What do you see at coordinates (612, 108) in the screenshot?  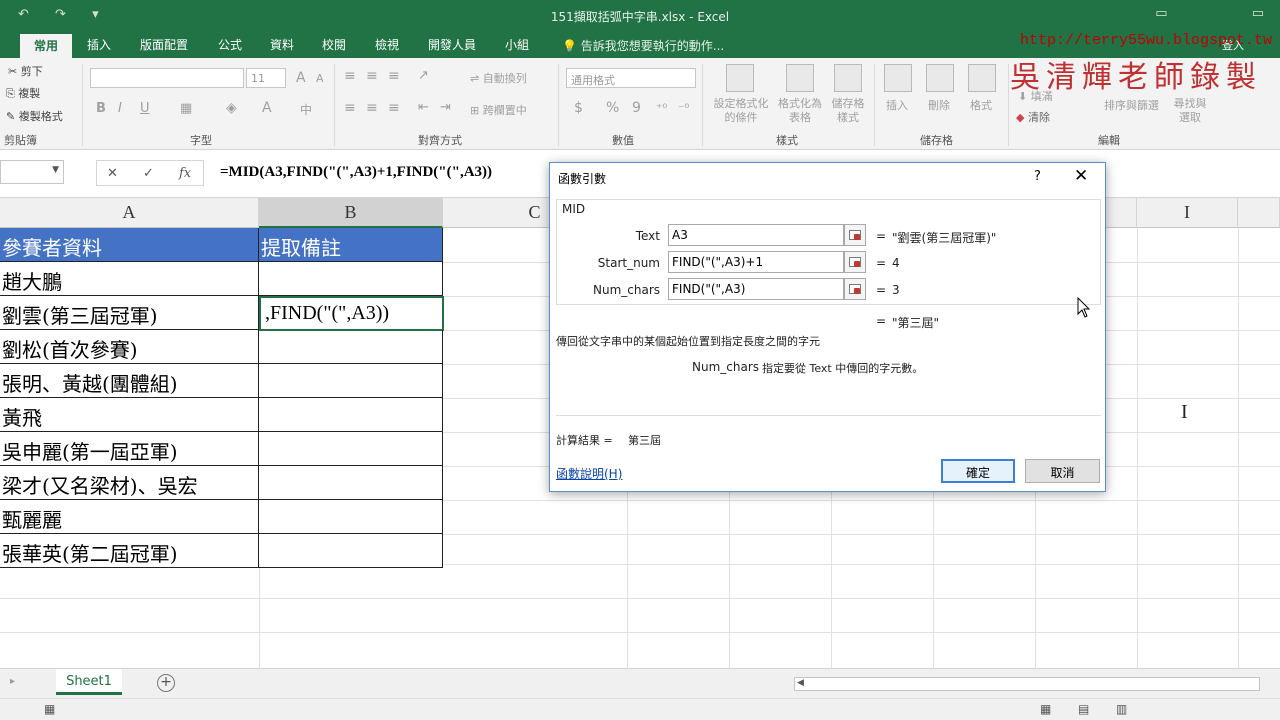 I see `percent-button: %` at bounding box center [612, 108].